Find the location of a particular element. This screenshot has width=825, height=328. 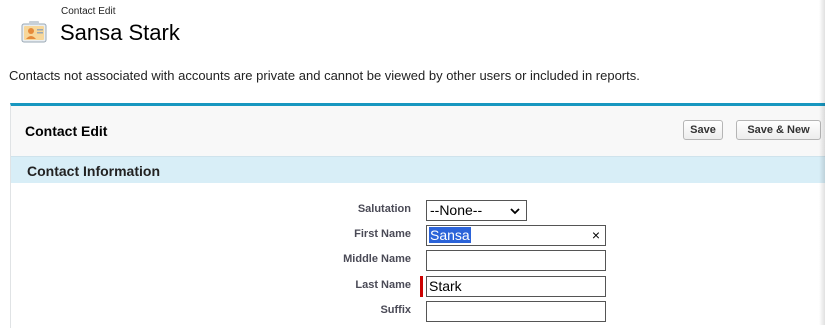

salutation-row: Salutation --None-- is located at coordinates (418, 210).